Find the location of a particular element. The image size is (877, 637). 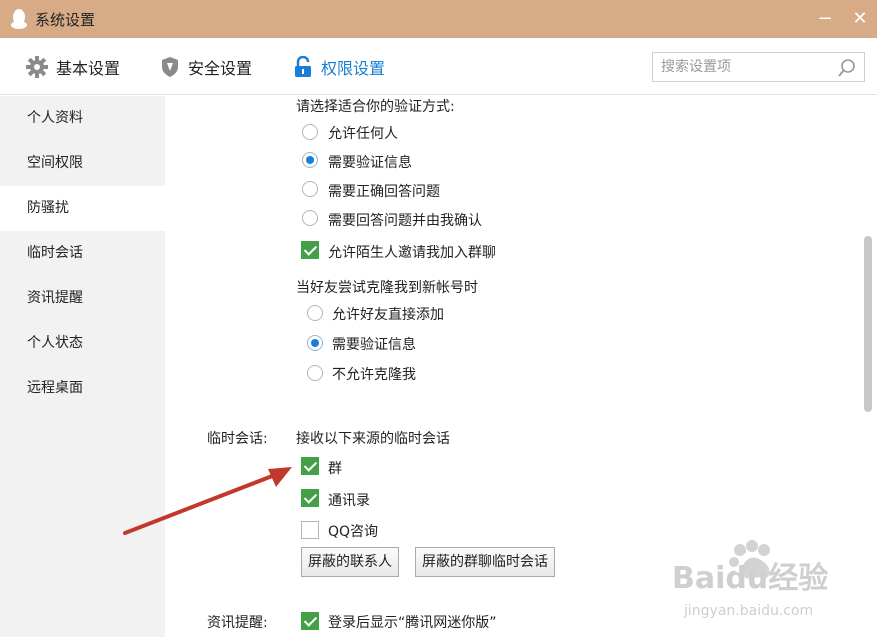

radio-allow-clone is located at coordinates (315, 313).